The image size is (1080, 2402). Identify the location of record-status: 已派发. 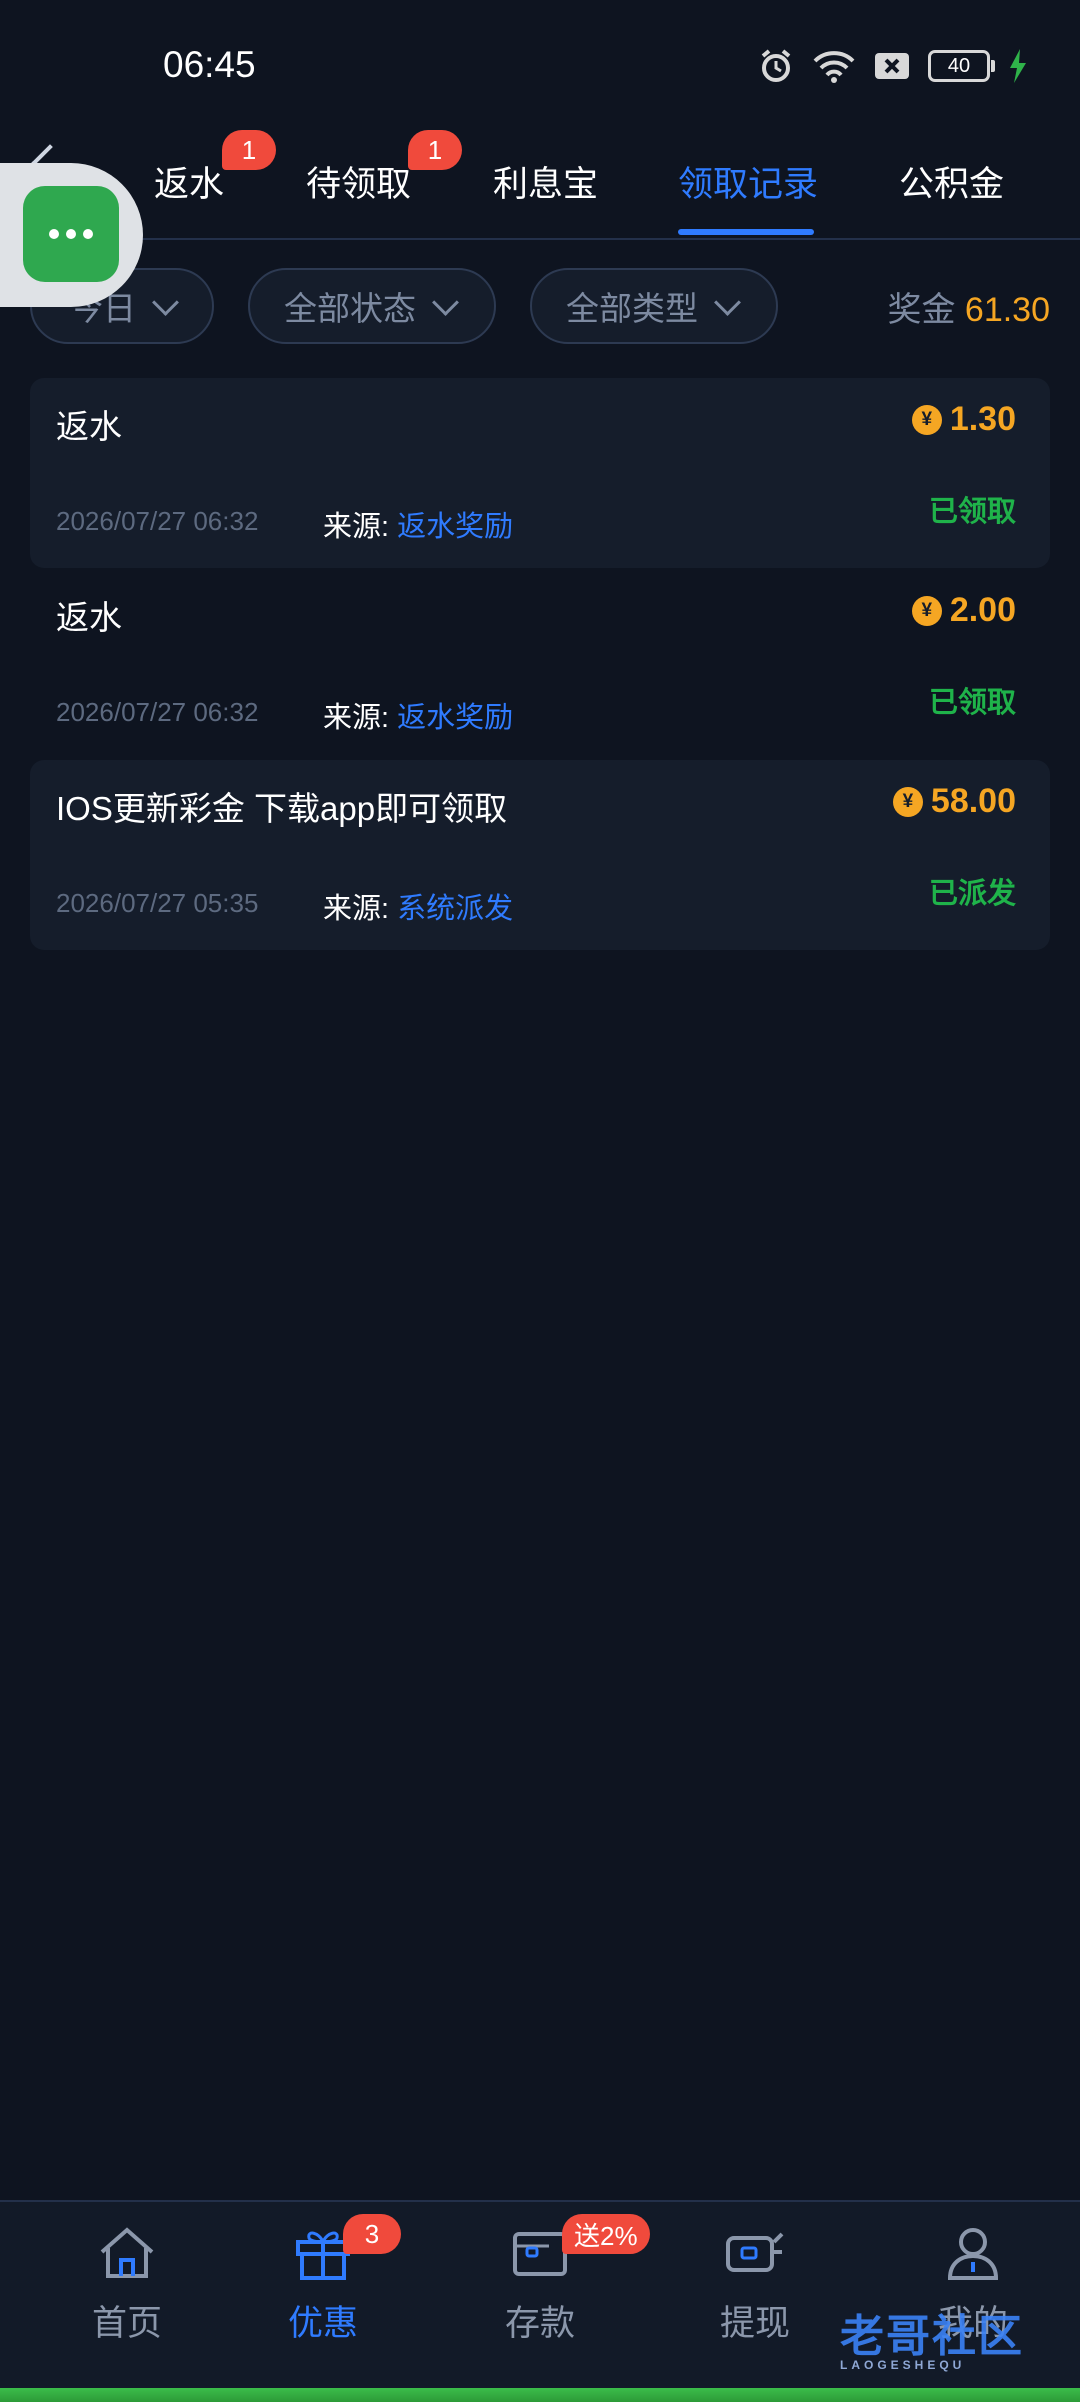
(972, 894).